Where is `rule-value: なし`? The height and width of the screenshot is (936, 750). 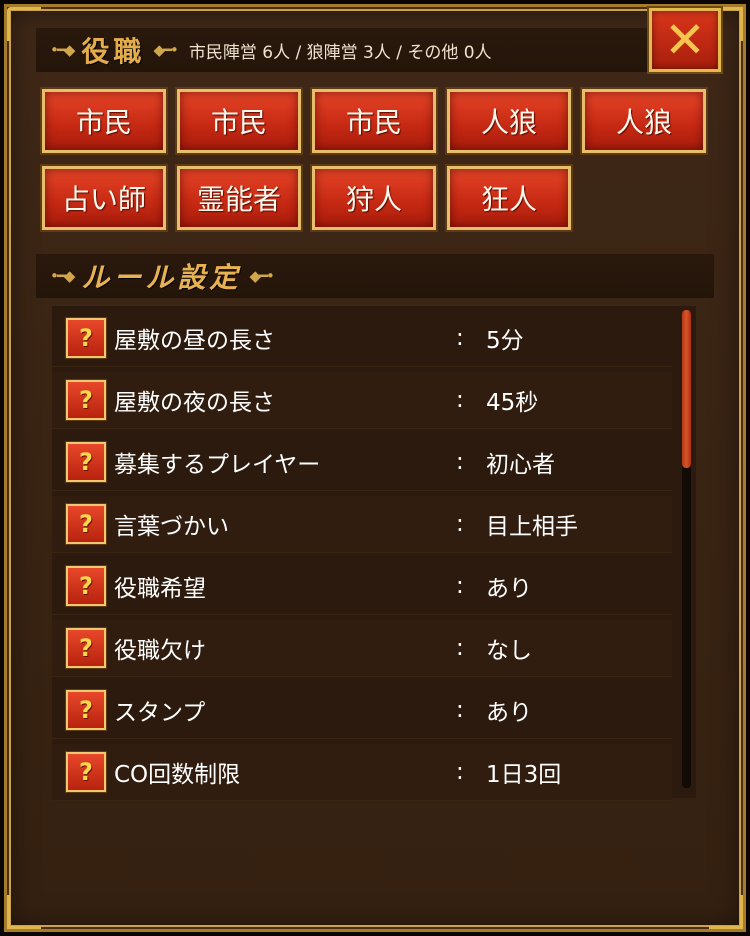
rule-value: なし is located at coordinates (509, 651).